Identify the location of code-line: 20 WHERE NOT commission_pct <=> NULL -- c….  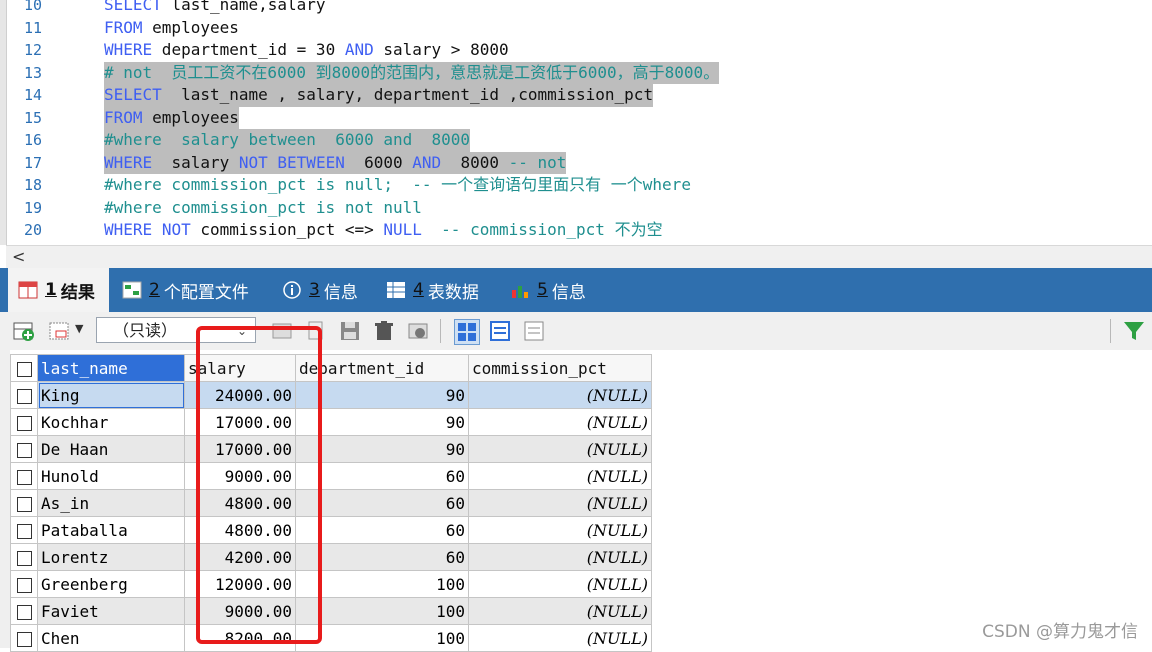
(576, 230).